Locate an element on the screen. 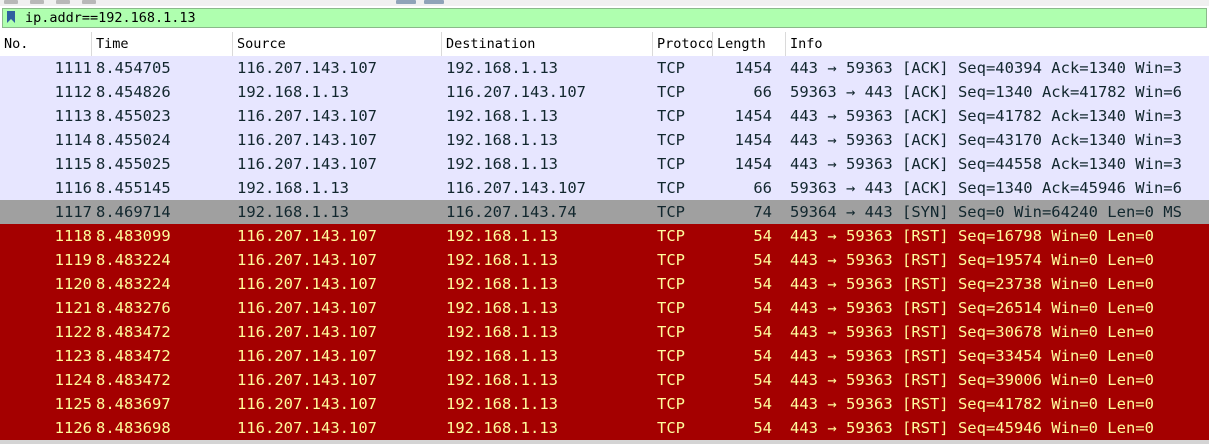 This screenshot has width=1209, height=444. packet-time: 8.483099 is located at coordinates (133, 236).